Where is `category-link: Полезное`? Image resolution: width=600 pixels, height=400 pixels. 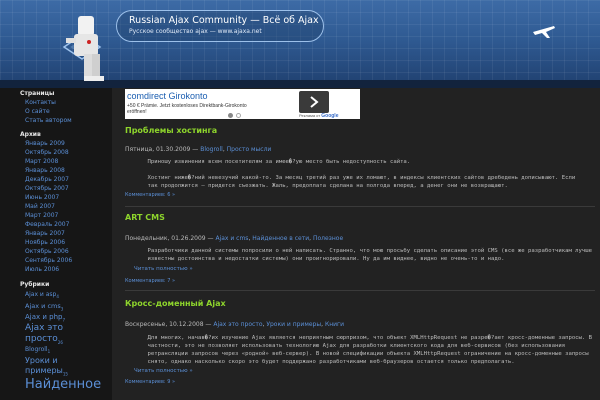
category-link: Полезное is located at coordinates (328, 238).